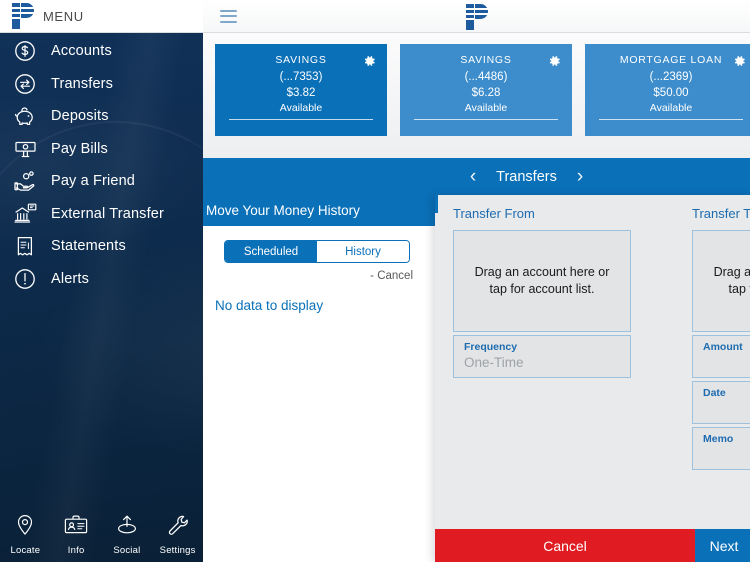  I want to click on bottom-navigation: Locate Info Social Settings, so click(101, 534).